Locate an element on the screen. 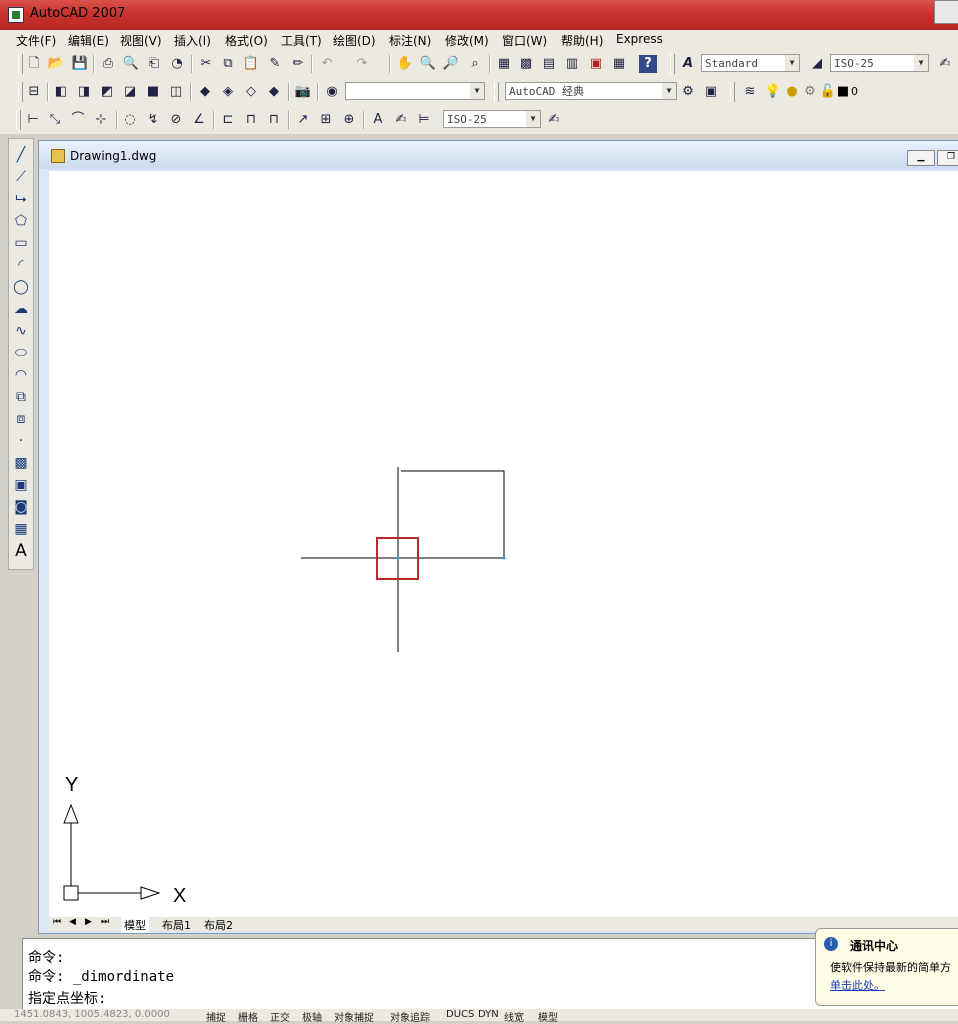 This screenshot has height=1024, width=958. construction-line-icon: ⟋ is located at coordinates (21, 177).